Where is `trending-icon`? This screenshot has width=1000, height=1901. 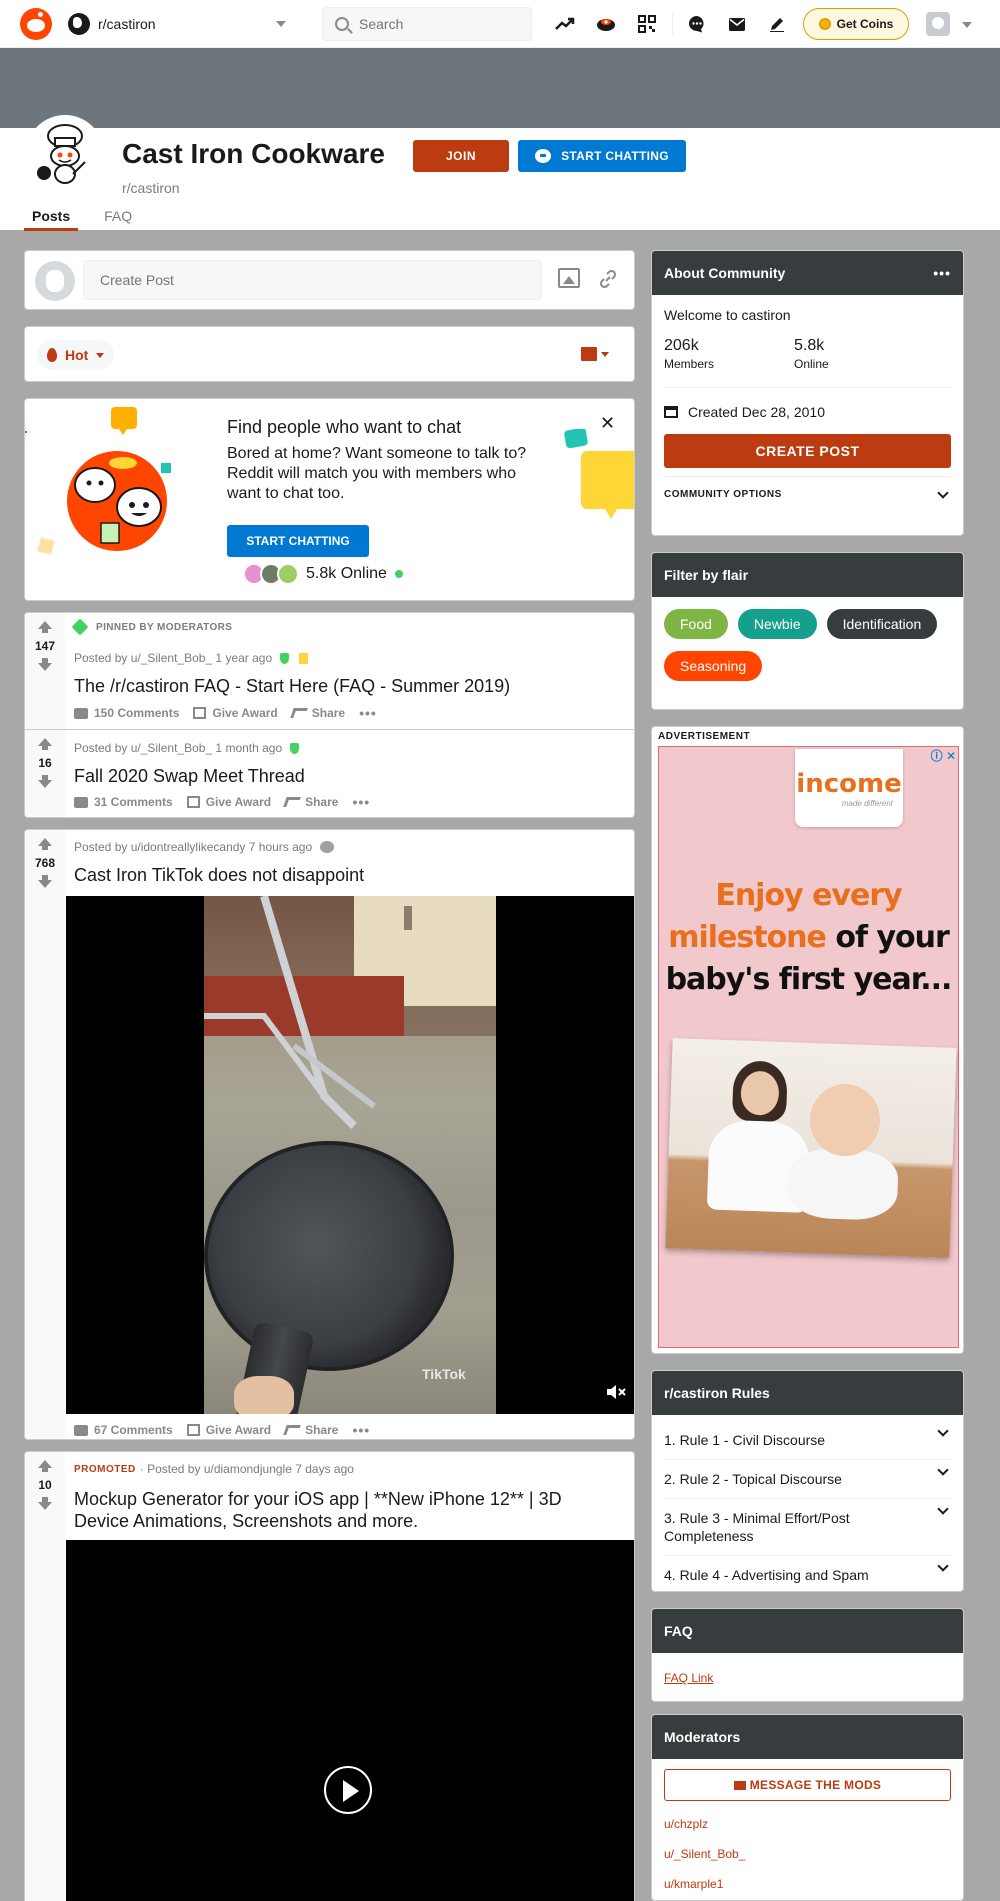 trending-icon is located at coordinates (565, 24).